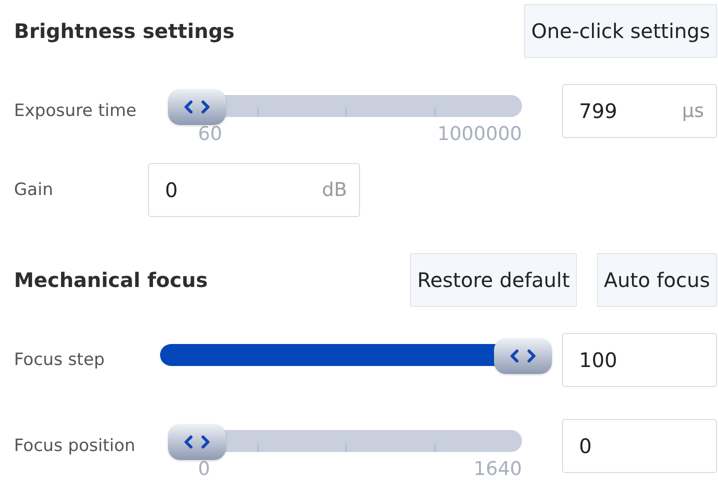  What do you see at coordinates (75, 446) in the screenshot?
I see `field-label: Focus position` at bounding box center [75, 446].